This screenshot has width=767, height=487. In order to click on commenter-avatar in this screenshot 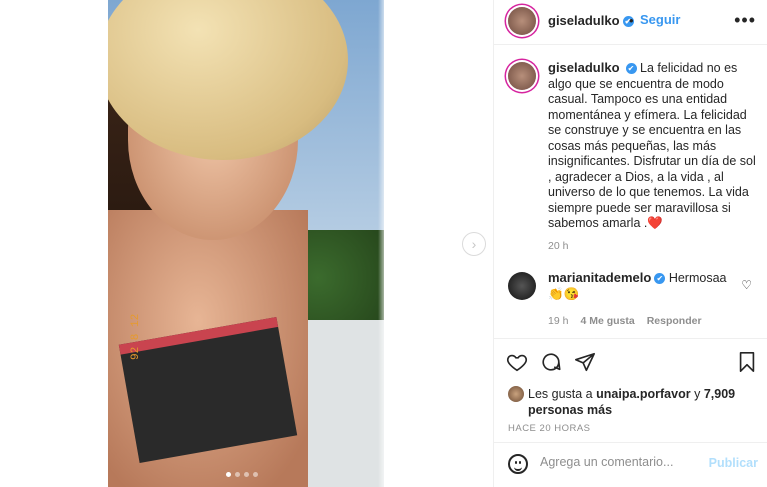, I will do `click(522, 286)`.